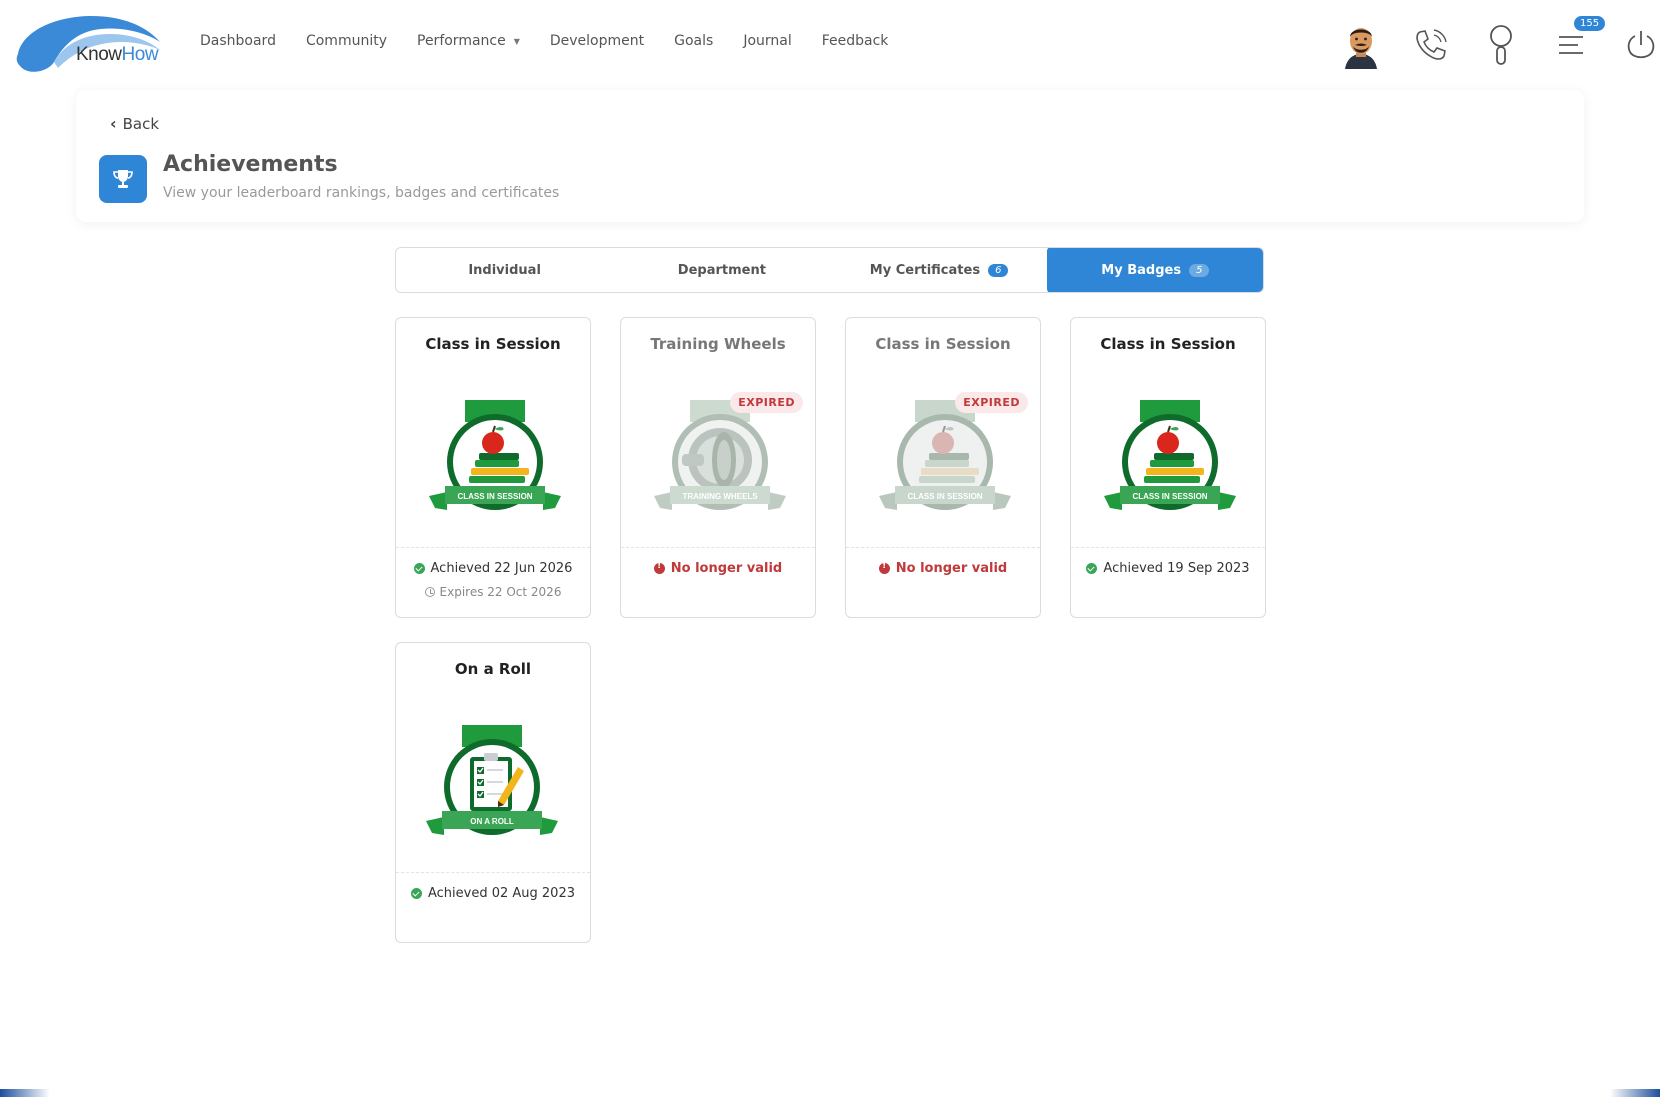  I want to click on badge-expiry: Expires 22 Oct 2026, so click(493, 592).